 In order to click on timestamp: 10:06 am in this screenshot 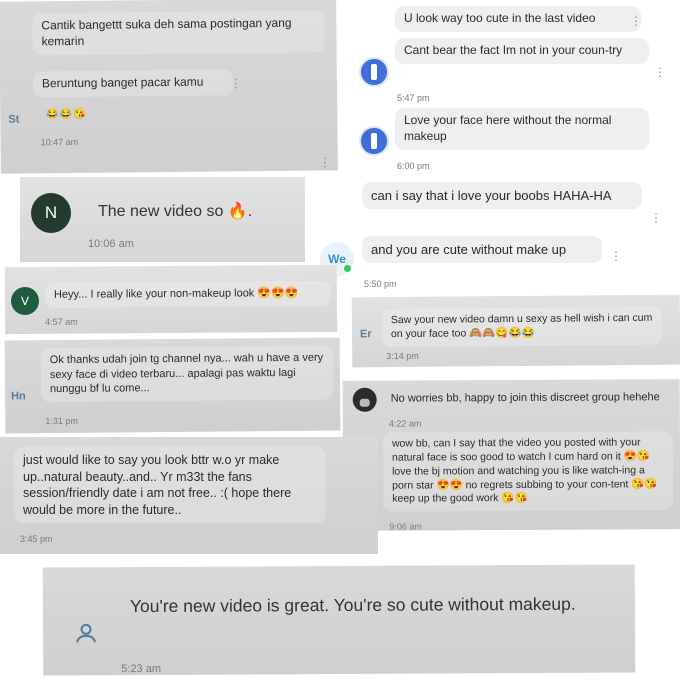, I will do `click(111, 244)`.